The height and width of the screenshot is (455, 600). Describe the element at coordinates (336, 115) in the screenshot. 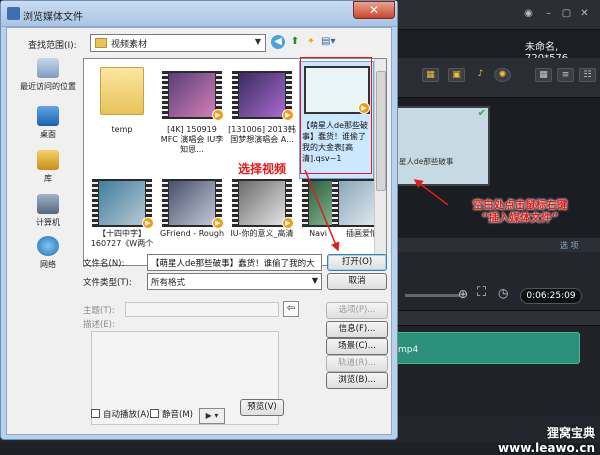

I see `selection-highlight-box` at that location.